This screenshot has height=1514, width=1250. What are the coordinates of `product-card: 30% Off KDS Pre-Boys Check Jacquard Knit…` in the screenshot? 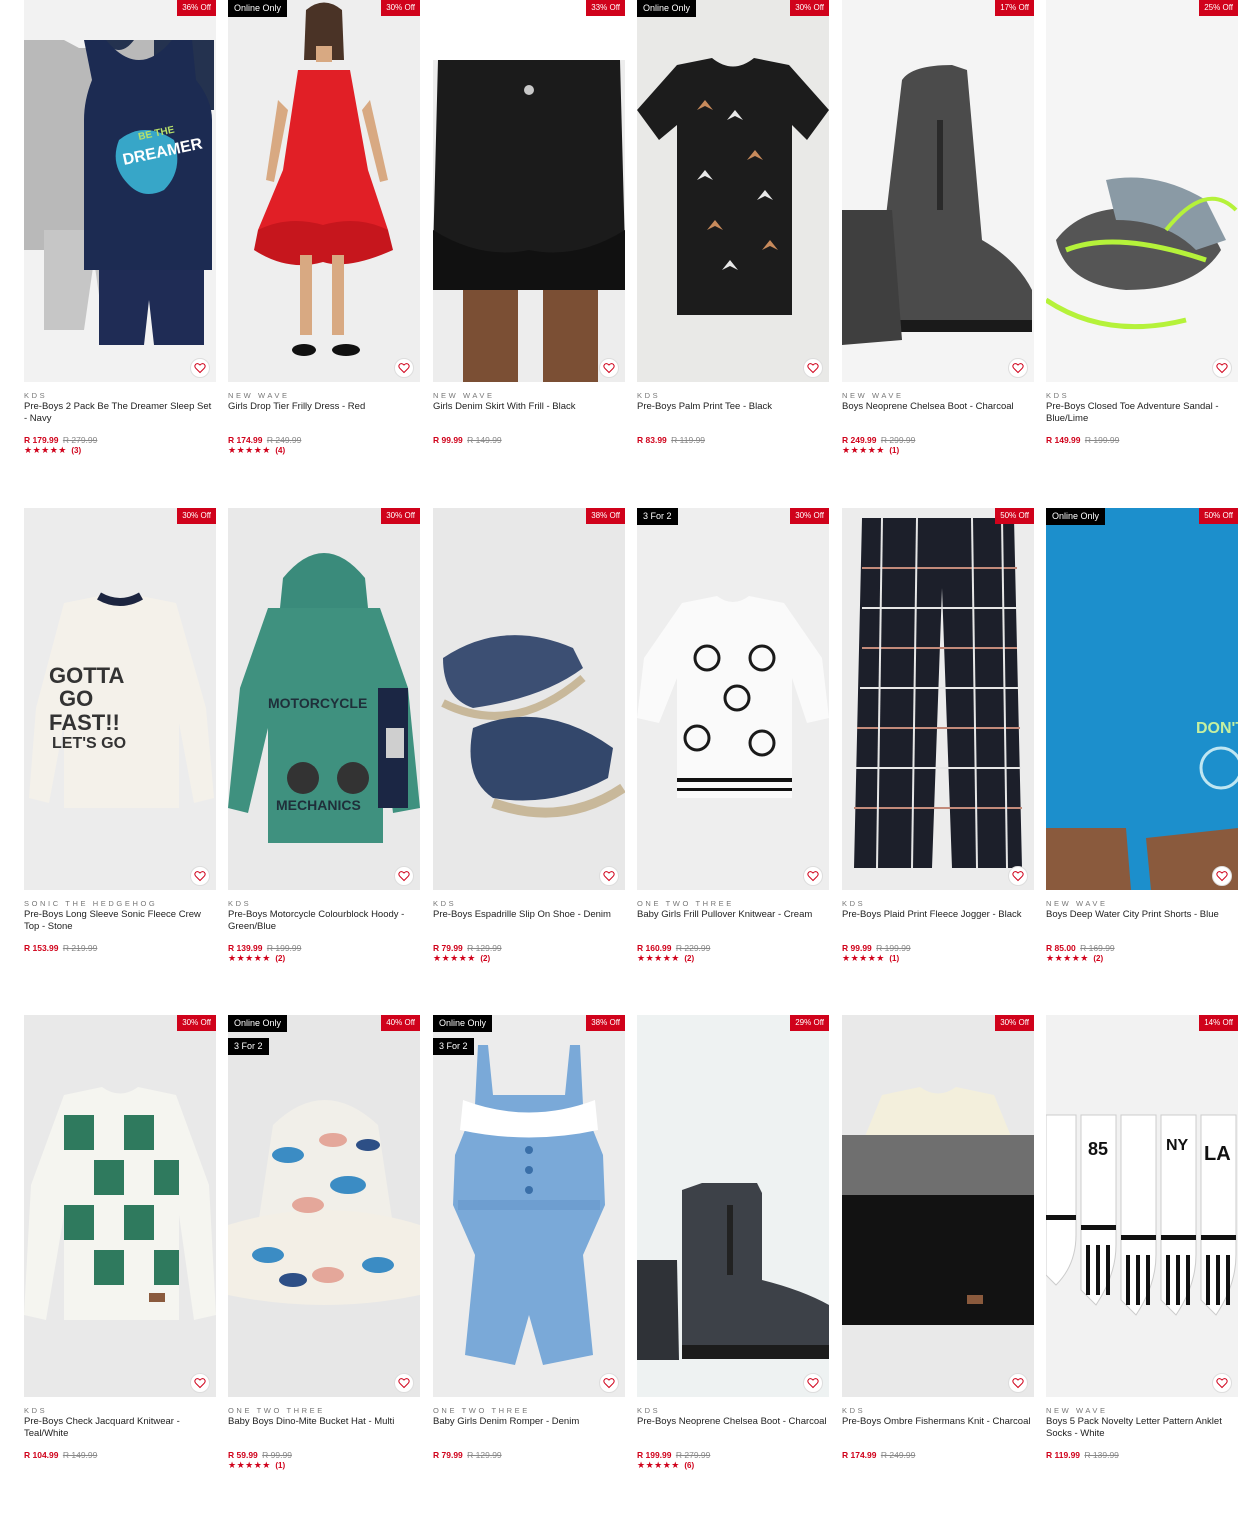 It's located at (120, 1255).